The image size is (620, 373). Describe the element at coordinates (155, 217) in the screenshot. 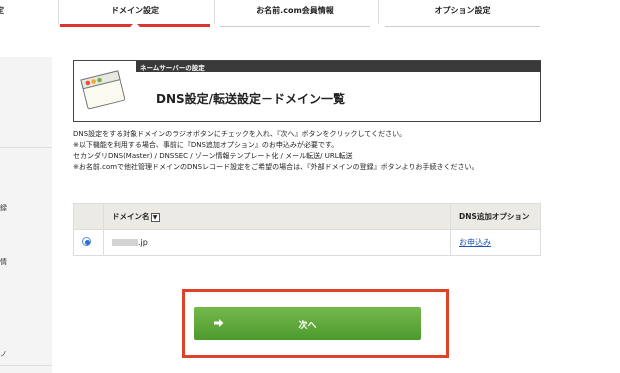

I see `sort-down-icon: ▼` at that location.